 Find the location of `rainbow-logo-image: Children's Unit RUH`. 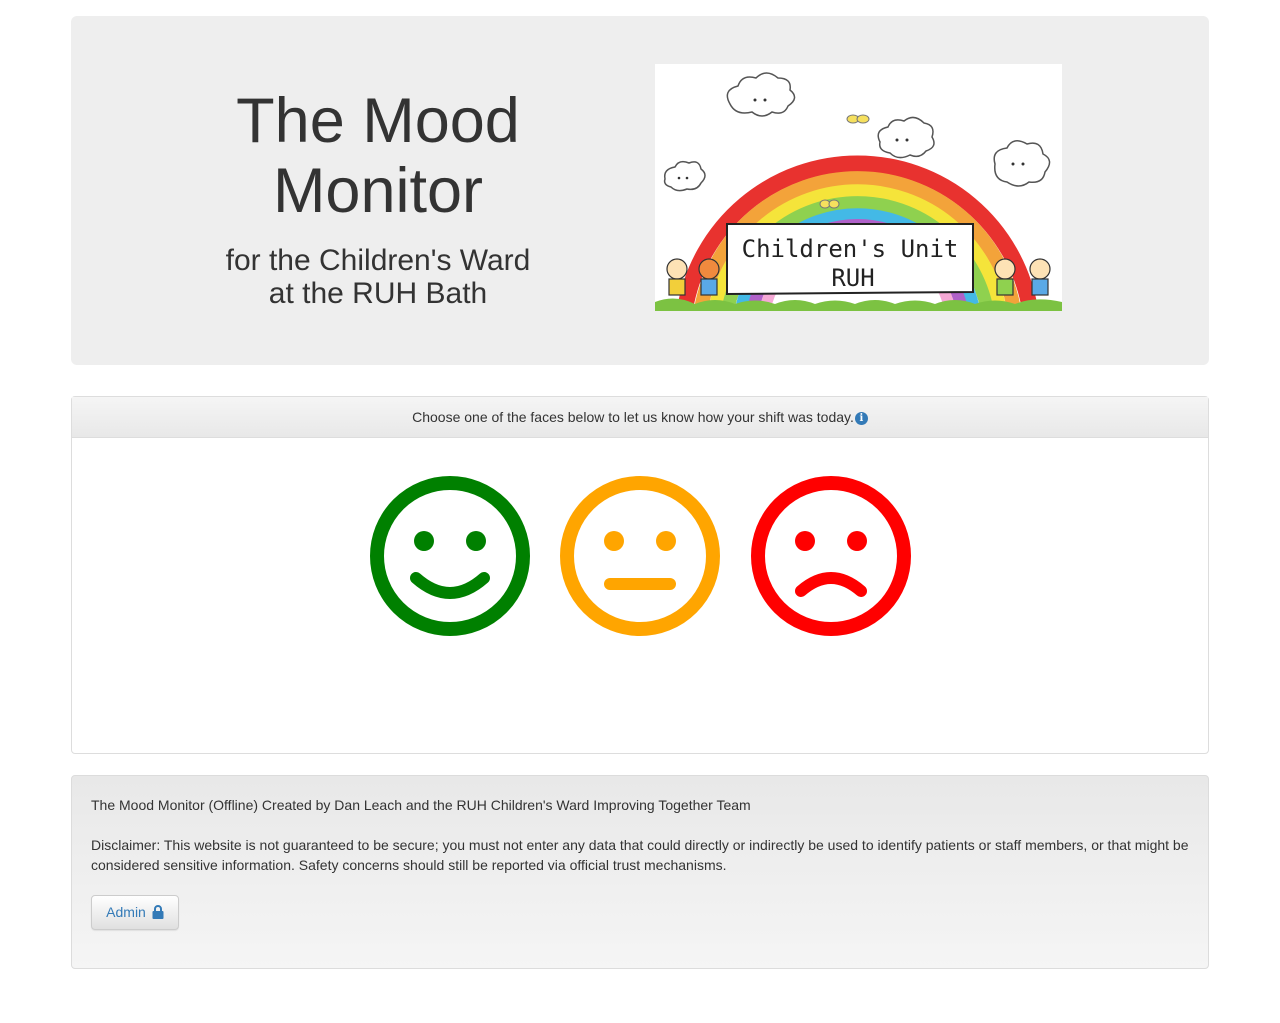

rainbow-logo-image: Children's Unit RUH is located at coordinates (858, 191).